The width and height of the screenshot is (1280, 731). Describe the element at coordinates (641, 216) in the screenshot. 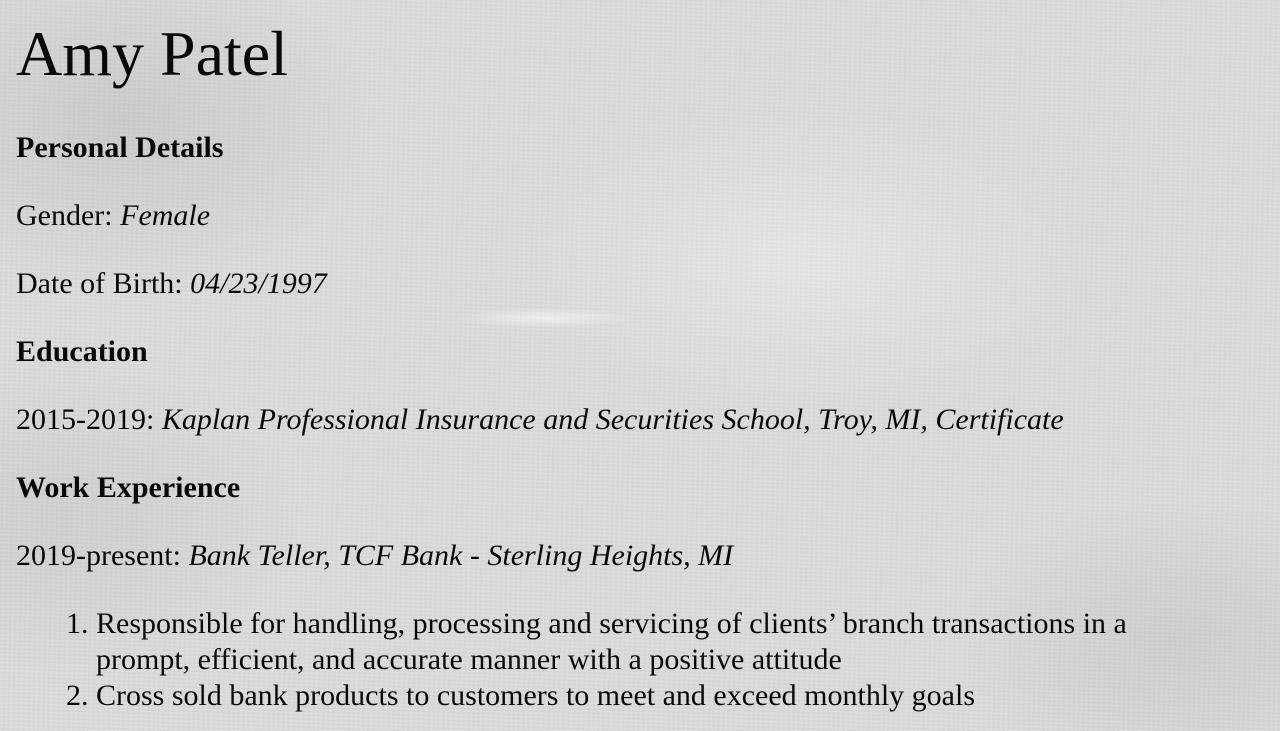

I see `gender-row: Gender: Female` at that location.